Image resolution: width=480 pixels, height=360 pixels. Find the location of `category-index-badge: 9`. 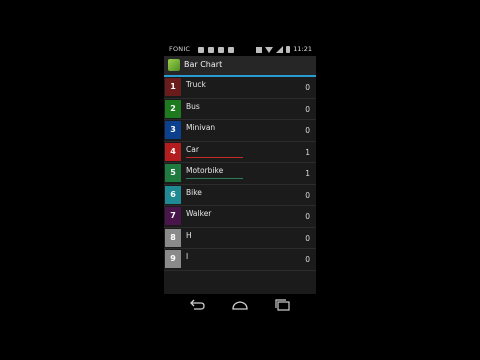

category-index-badge: 9 is located at coordinates (173, 259).